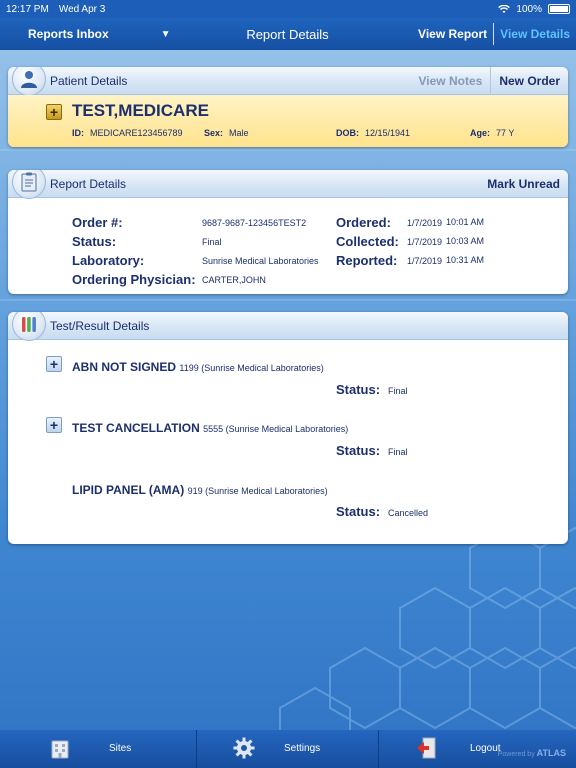  What do you see at coordinates (288, 184) in the screenshot?
I see `report-details-header: Report Details Mark Unread` at bounding box center [288, 184].